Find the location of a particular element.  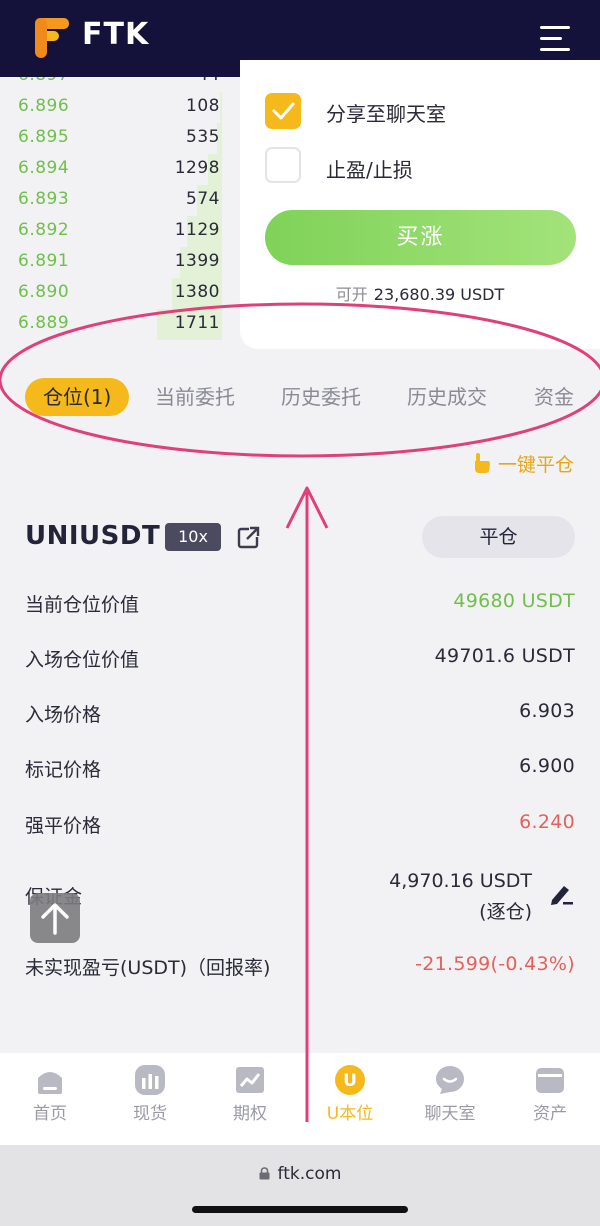

margin-mode: (逐仓) is located at coordinates (505, 912).